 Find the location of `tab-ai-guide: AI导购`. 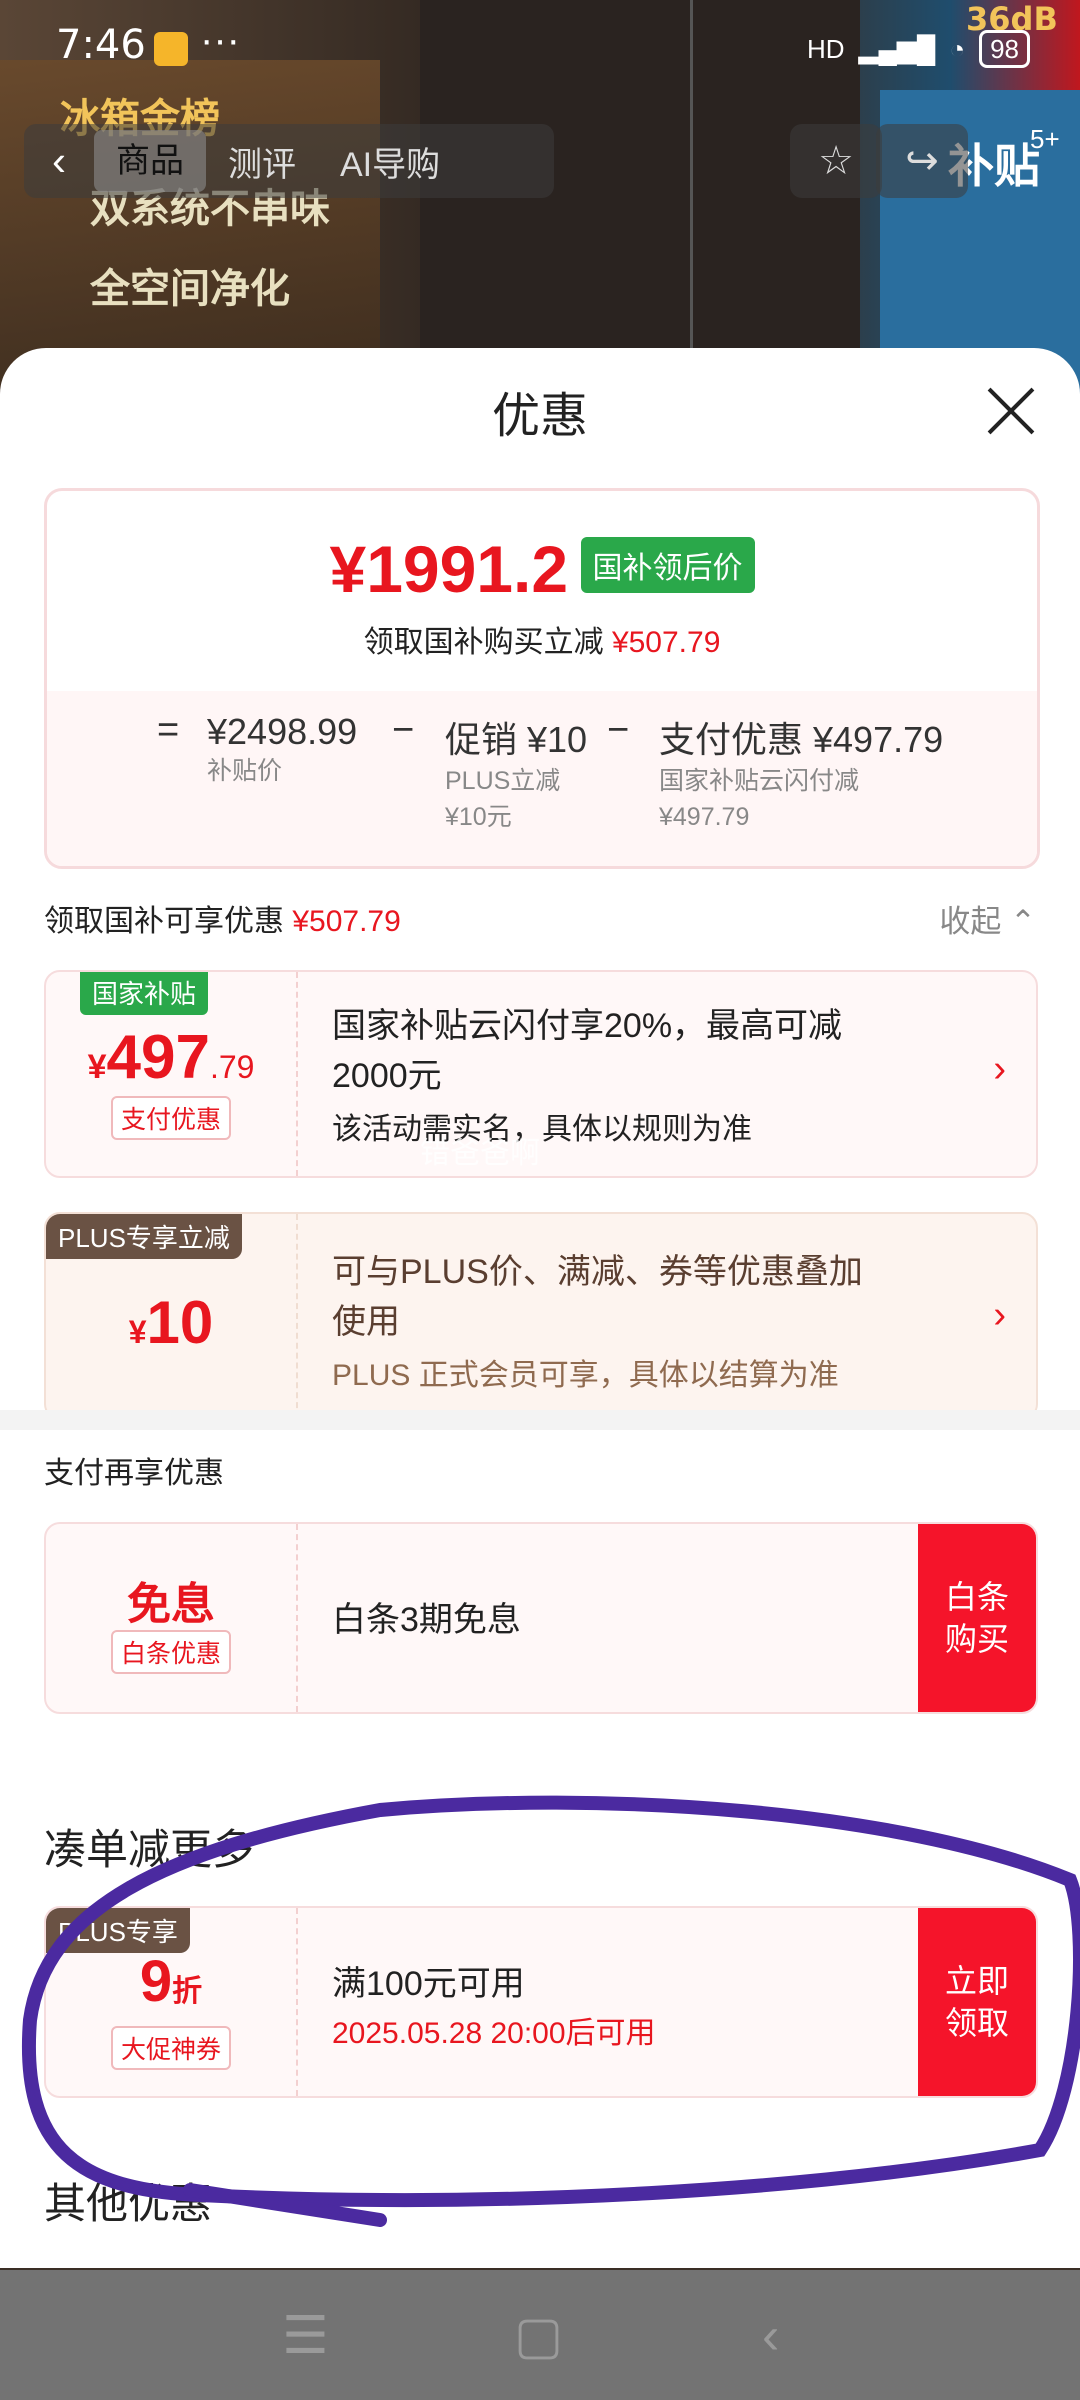

tab-ai-guide: AI导购 is located at coordinates (390, 161).